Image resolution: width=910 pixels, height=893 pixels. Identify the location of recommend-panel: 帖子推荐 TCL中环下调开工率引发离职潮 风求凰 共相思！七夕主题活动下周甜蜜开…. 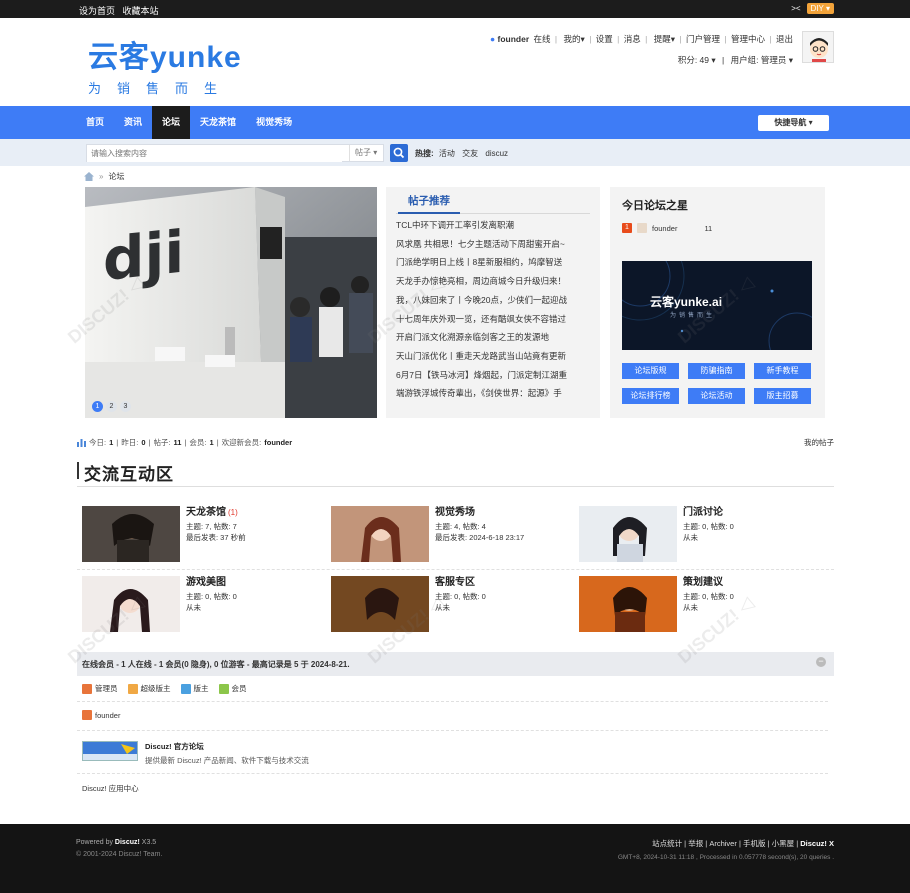
(493, 302).